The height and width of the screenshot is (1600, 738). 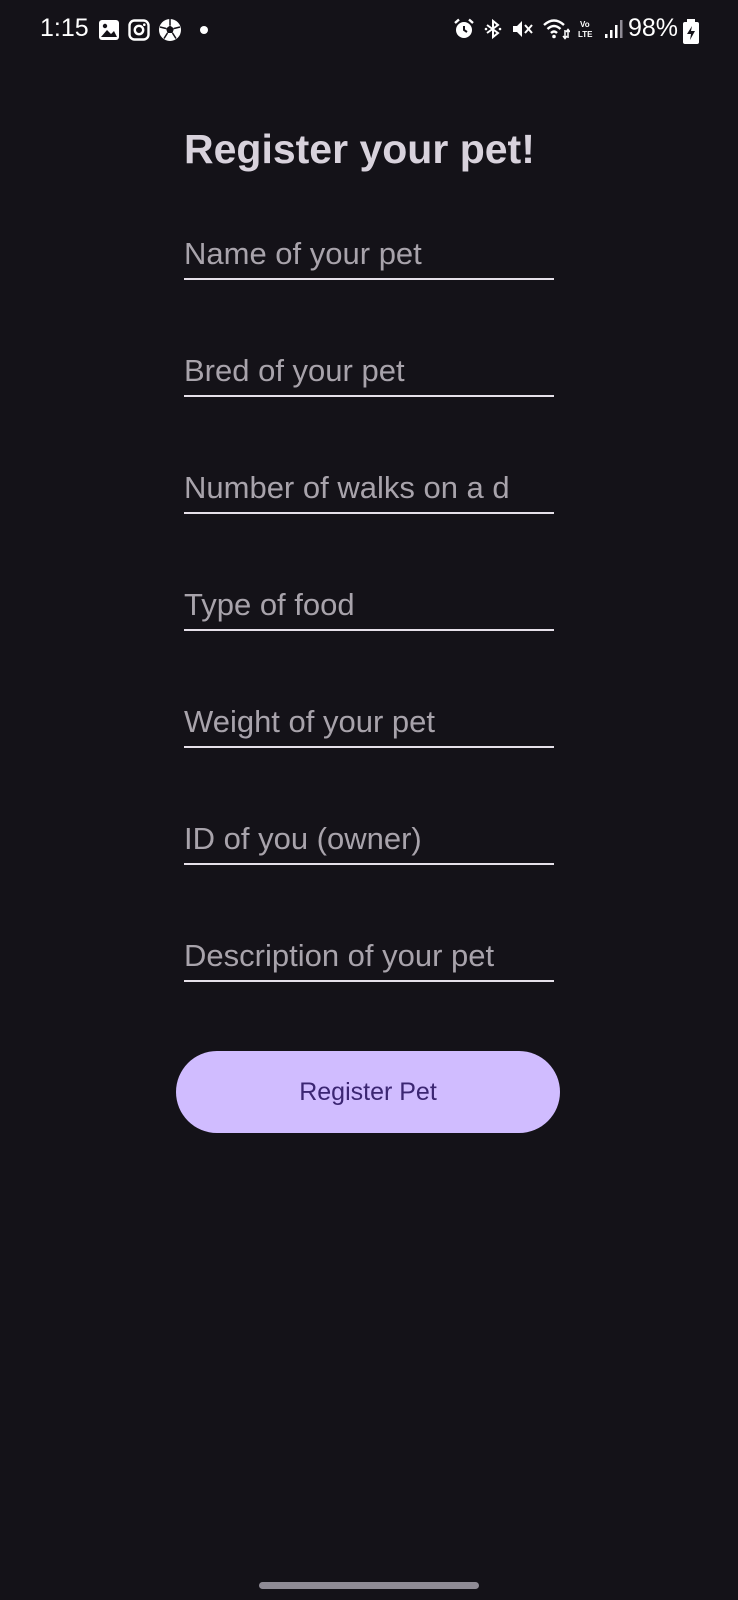 What do you see at coordinates (155, 30) in the screenshot?
I see `notification-icons` at bounding box center [155, 30].